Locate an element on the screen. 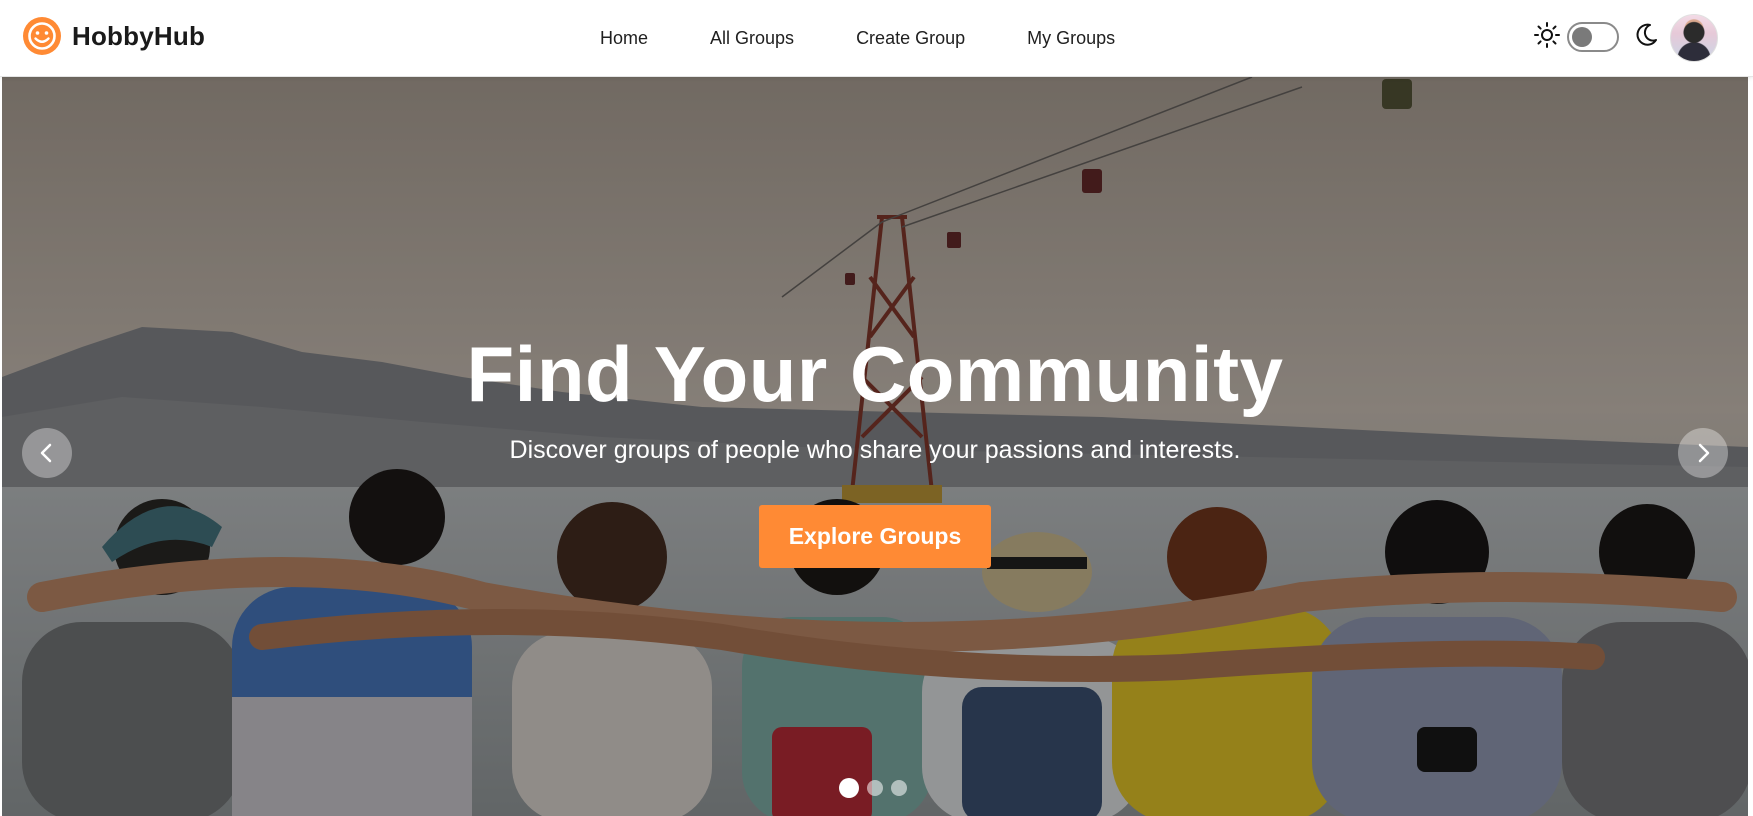 Image resolution: width=1753 pixels, height=816 pixels. nav-link-all-groups: All Groups is located at coordinates (752, 38).